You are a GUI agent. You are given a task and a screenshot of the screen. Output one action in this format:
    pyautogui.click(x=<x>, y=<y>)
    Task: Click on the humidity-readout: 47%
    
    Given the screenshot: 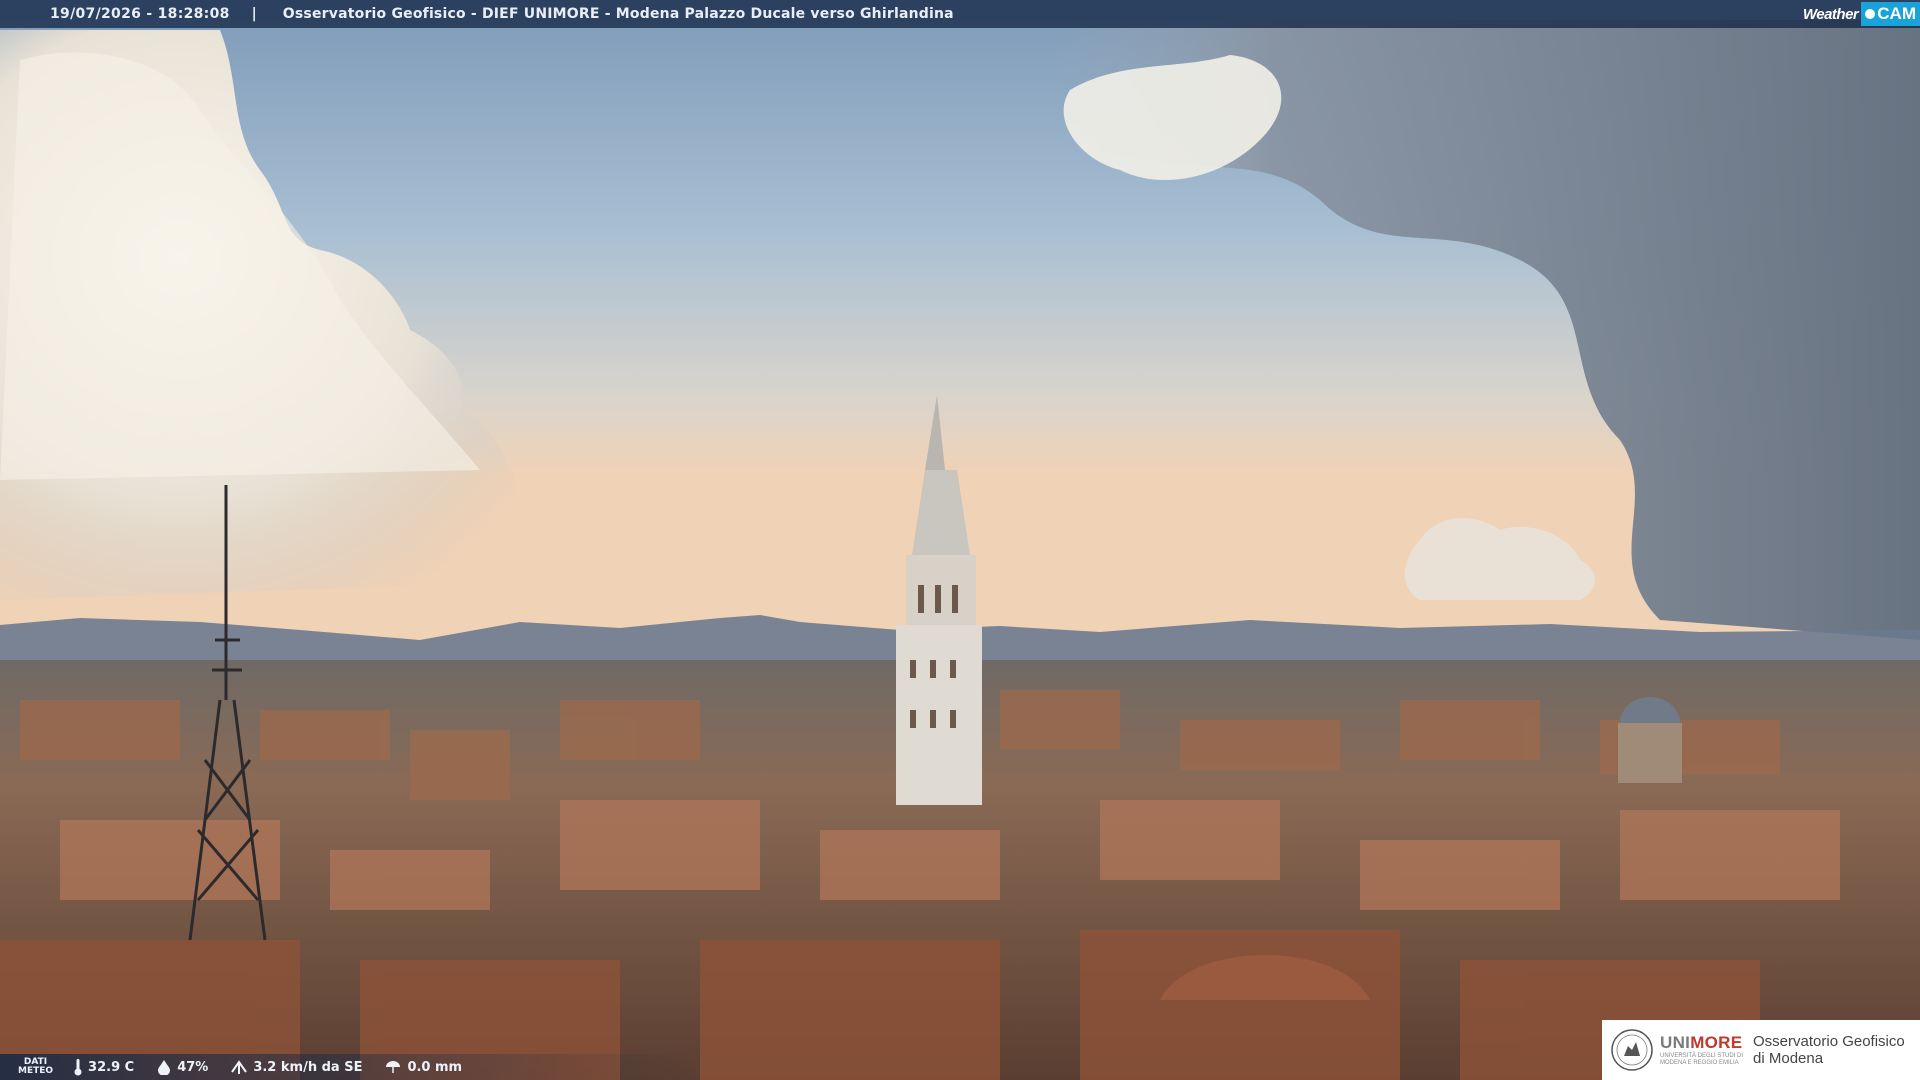 What is the action you would take?
    pyautogui.click(x=182, y=1067)
    